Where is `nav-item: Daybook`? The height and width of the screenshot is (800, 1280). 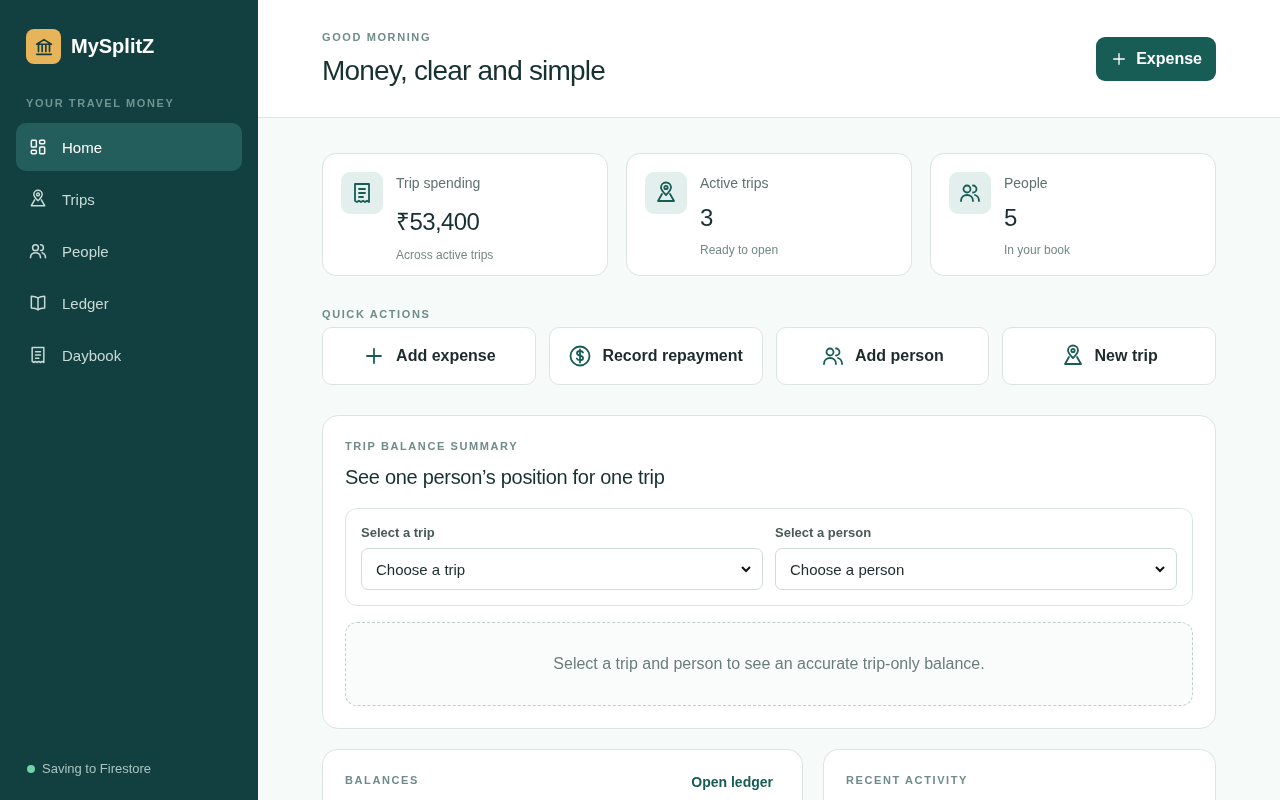
nav-item: Daybook is located at coordinates (129, 355).